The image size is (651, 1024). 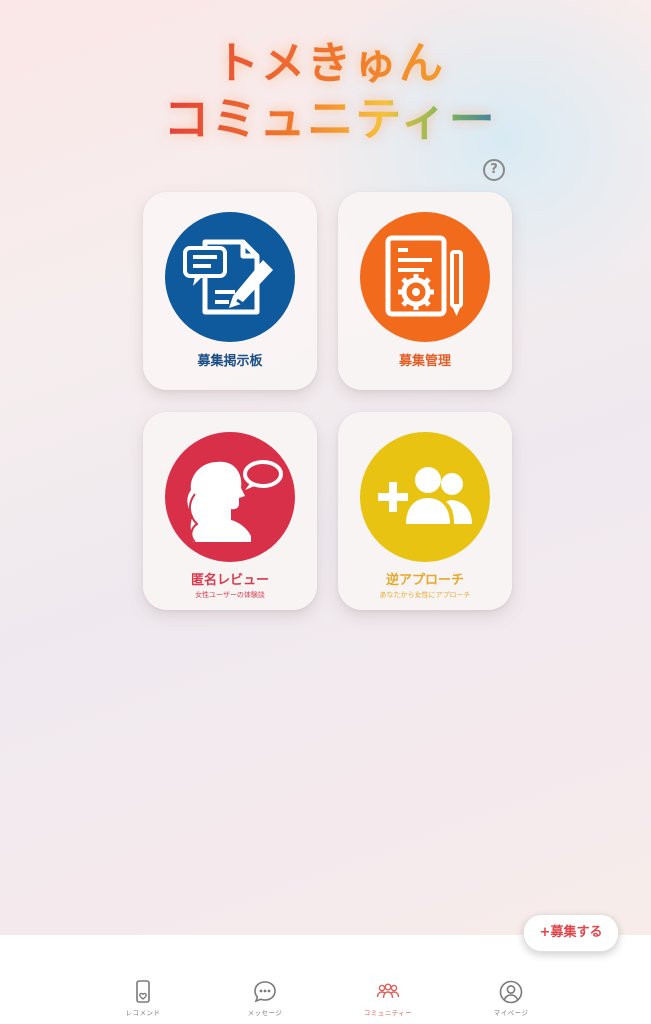 I want to click on menu-card-subtitle: 女性ユーザーの体験談, so click(x=230, y=595).